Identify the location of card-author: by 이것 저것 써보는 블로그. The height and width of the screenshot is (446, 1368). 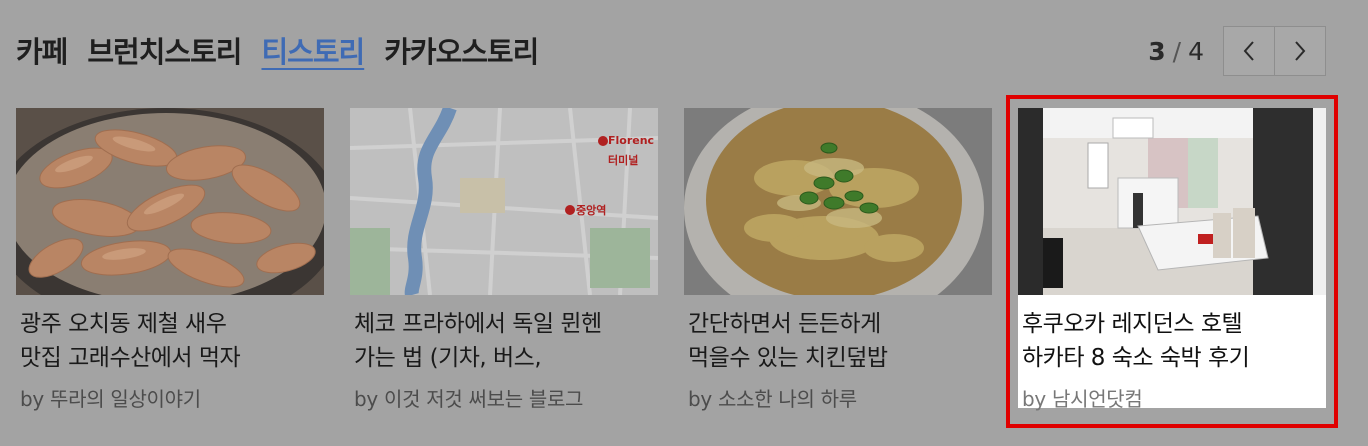
(469, 399).